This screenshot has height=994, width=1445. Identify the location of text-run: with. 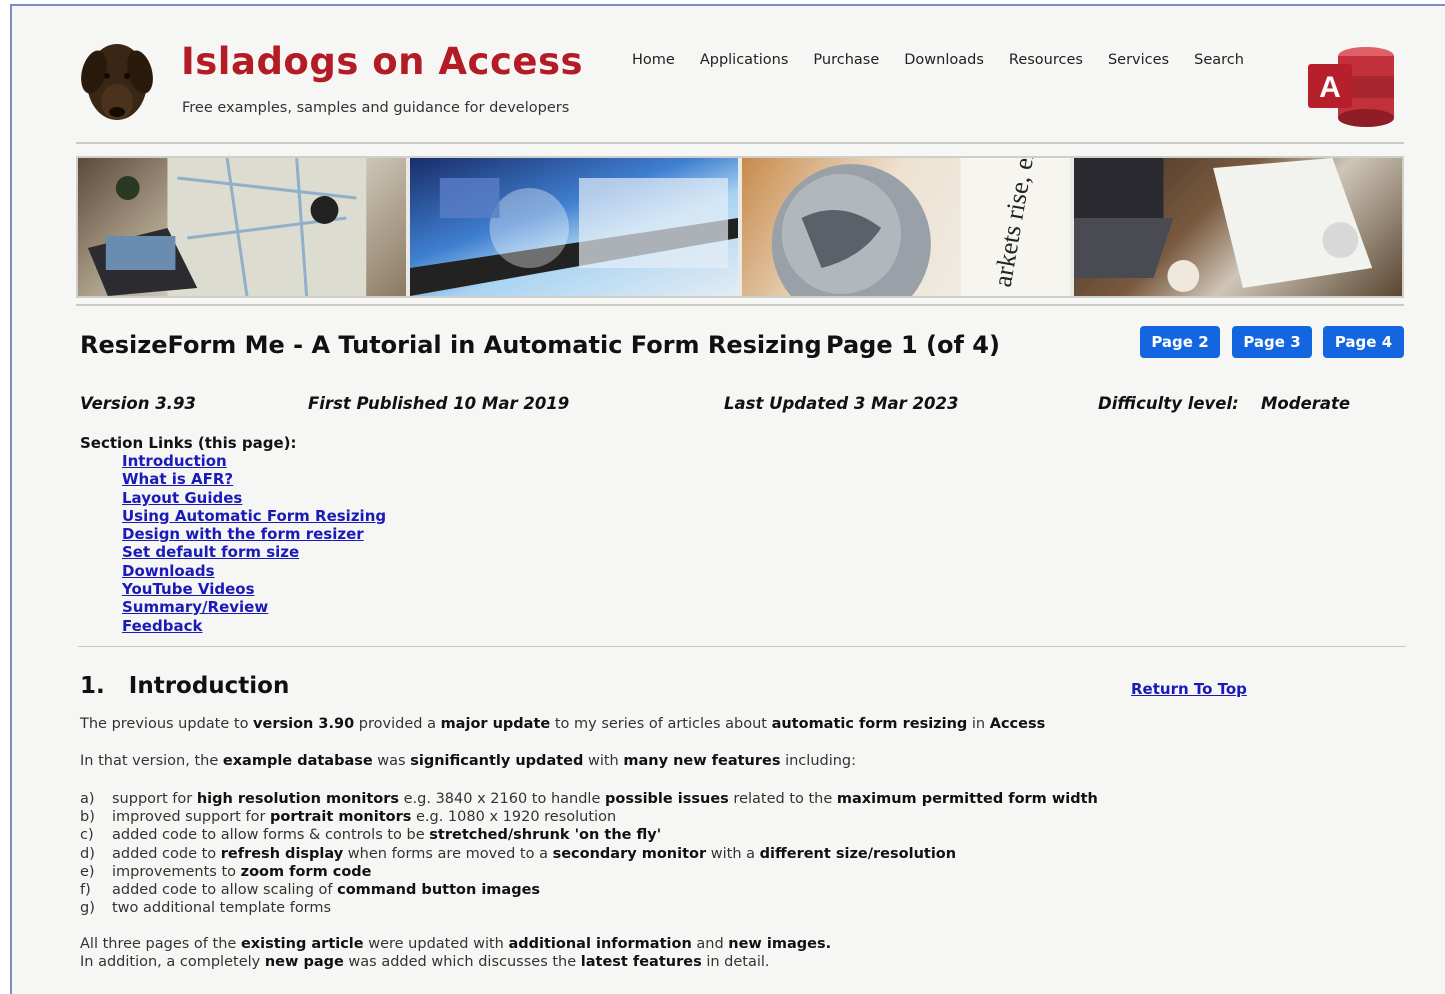
(603, 761).